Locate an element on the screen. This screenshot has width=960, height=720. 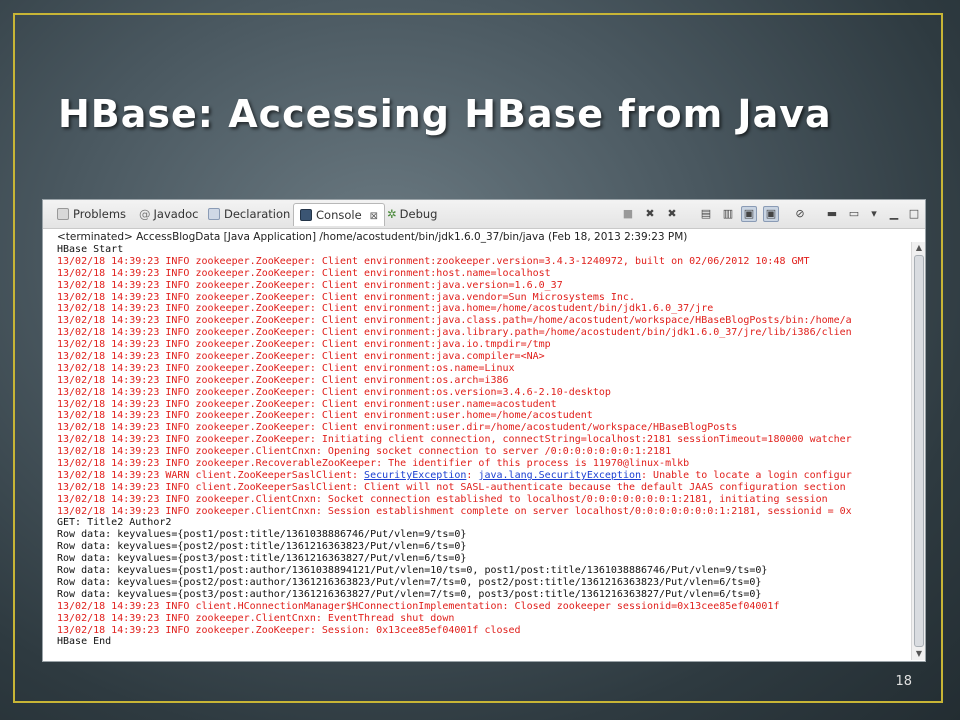
tab-problems: Problems is located at coordinates (91, 214).